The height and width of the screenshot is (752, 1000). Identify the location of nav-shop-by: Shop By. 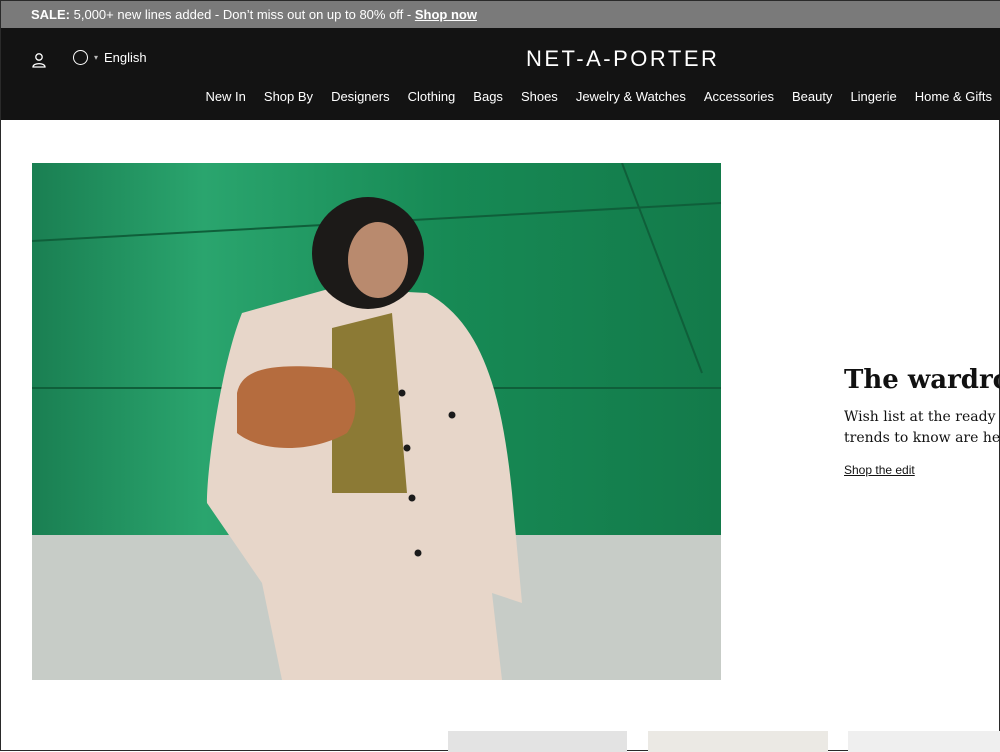
(288, 96).